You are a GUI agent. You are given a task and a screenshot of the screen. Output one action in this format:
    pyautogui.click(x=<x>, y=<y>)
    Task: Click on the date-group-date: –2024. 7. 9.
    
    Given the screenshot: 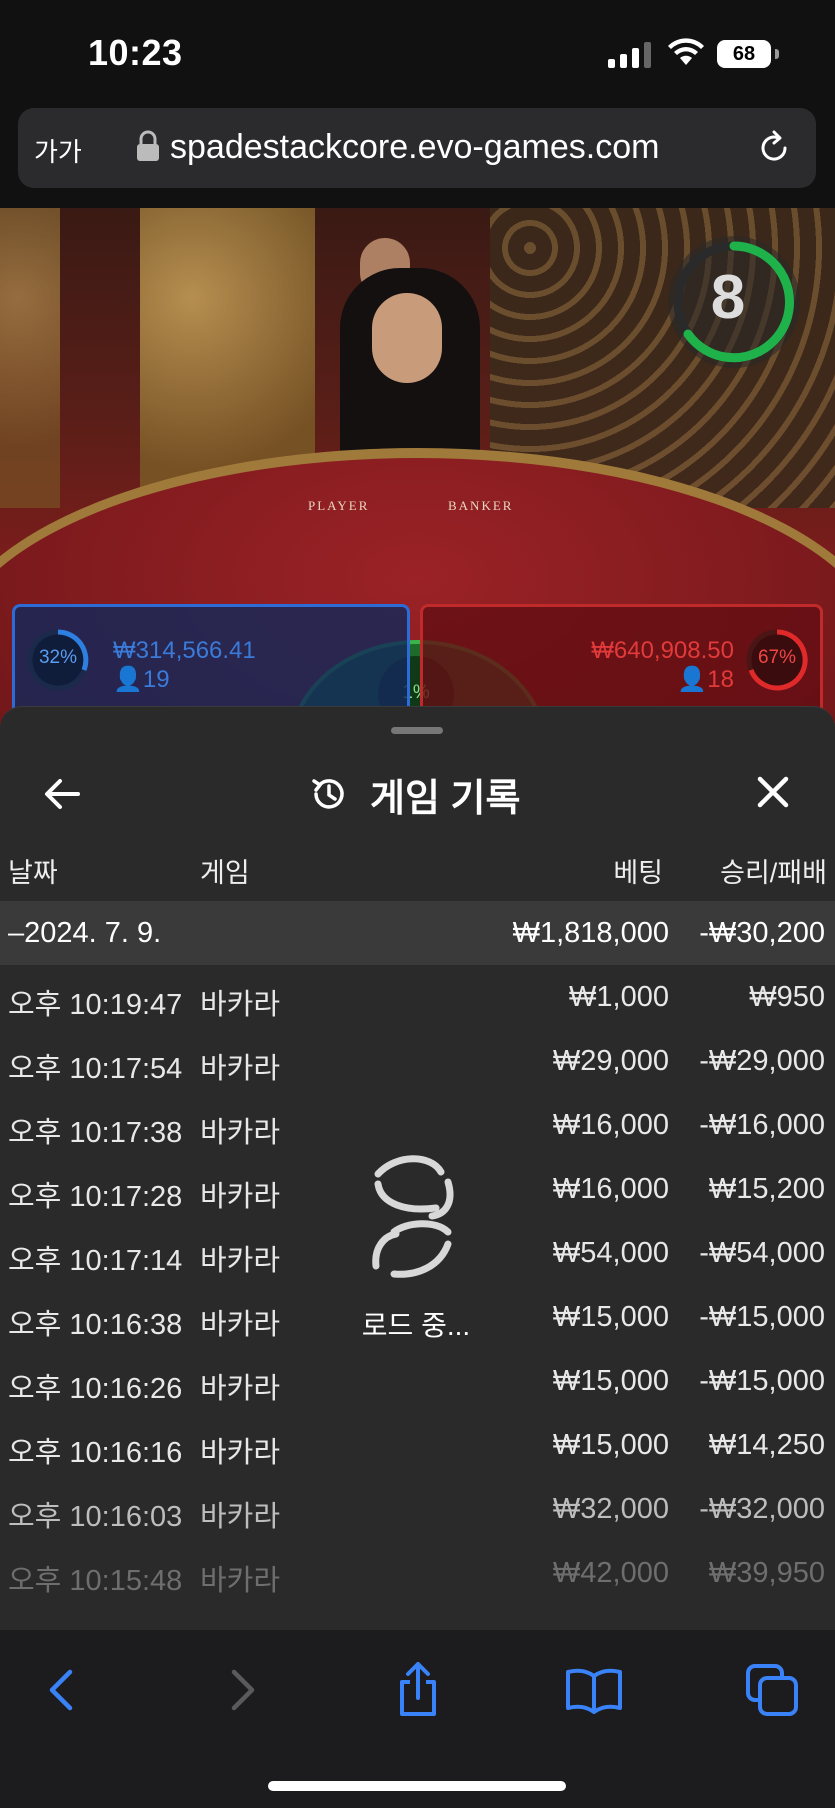 What is the action you would take?
    pyautogui.click(x=85, y=933)
    